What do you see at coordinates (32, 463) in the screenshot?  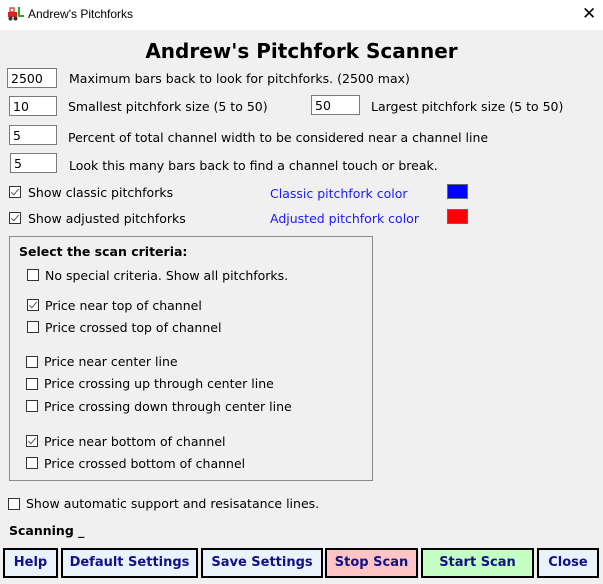 I see `criteria-checkbox-crossed-bottom` at bounding box center [32, 463].